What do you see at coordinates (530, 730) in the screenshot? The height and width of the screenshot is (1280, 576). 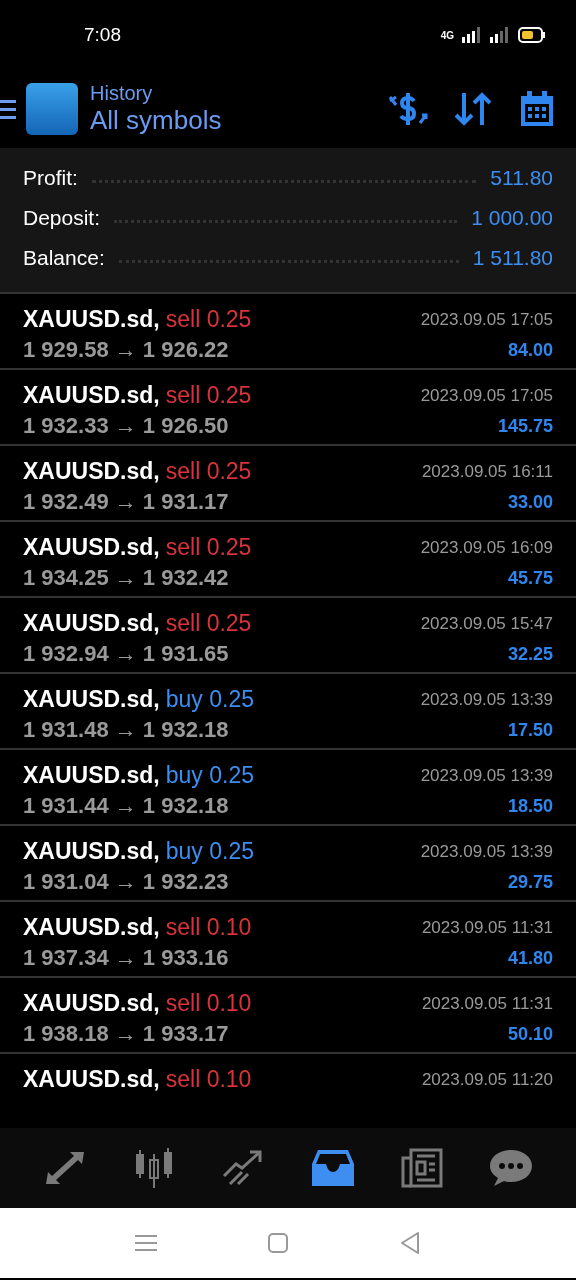 I see `deal-profit: 17.50` at bounding box center [530, 730].